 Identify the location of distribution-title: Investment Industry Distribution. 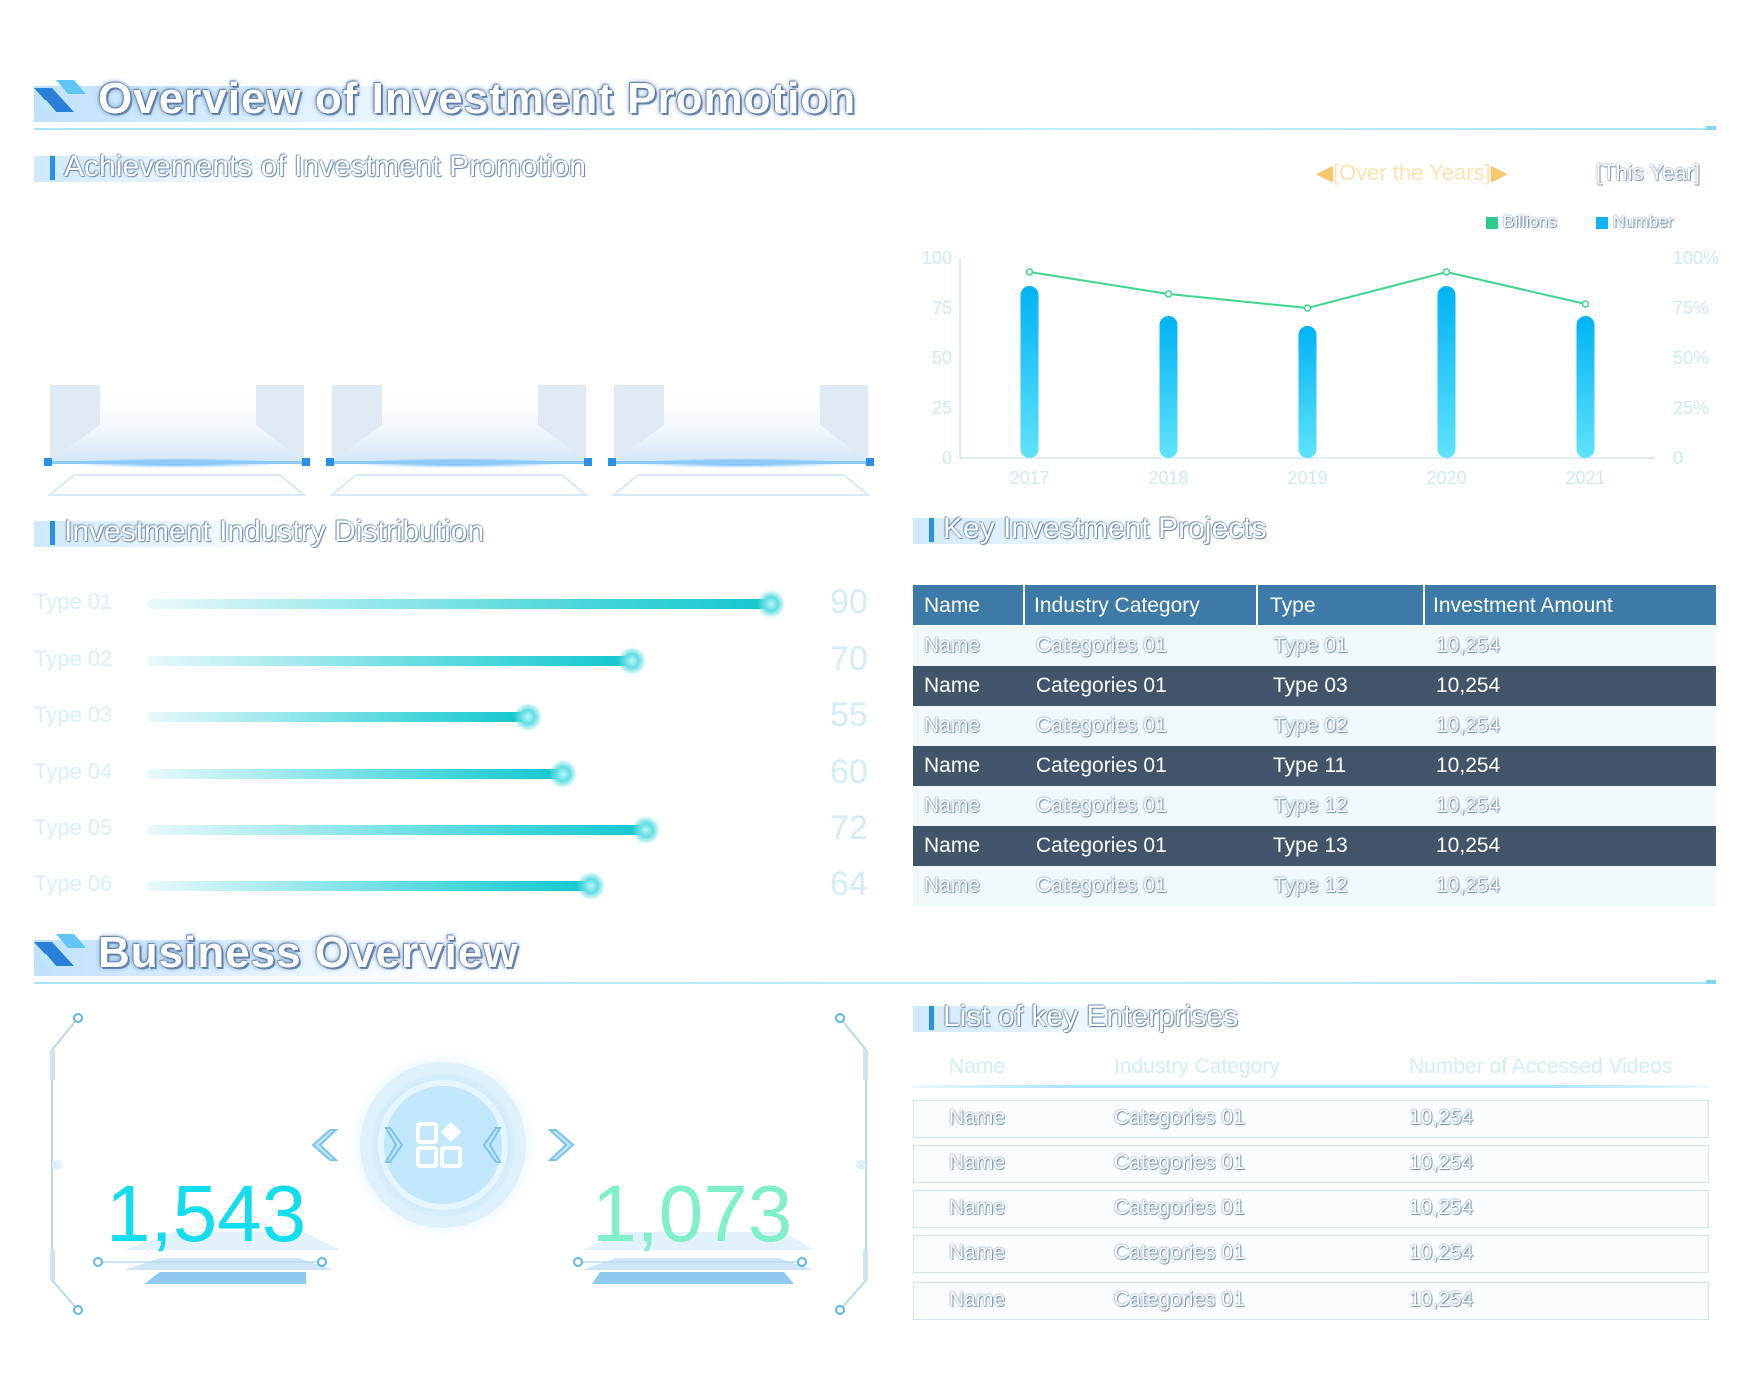
(274, 531).